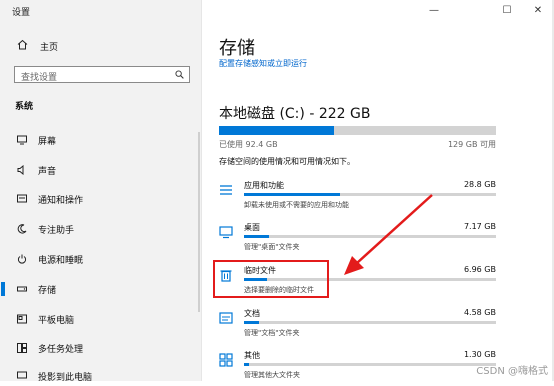 The width and height of the screenshot is (554, 386). Describe the element at coordinates (22, 319) in the screenshot. I see `tablet-icon` at that location.